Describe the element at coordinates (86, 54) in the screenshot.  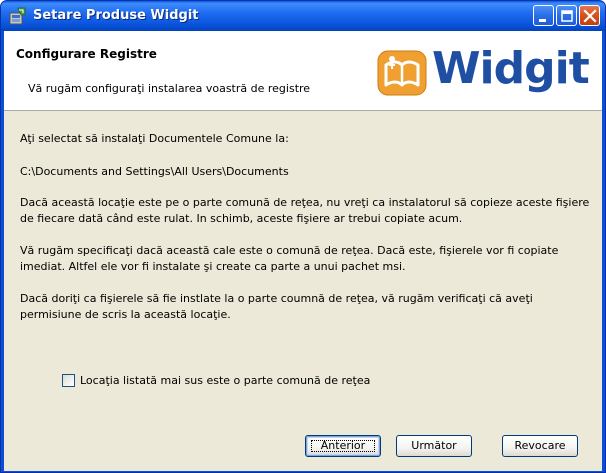
I see `banner-title: Configurare Registre` at that location.